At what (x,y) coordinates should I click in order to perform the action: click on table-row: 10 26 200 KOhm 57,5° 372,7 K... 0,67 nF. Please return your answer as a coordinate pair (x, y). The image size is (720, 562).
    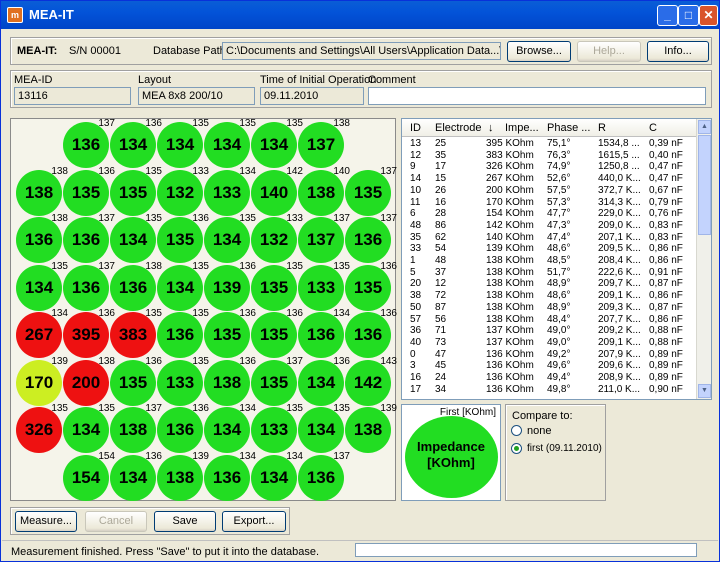
    Looking at the image, I should click on (550, 190).